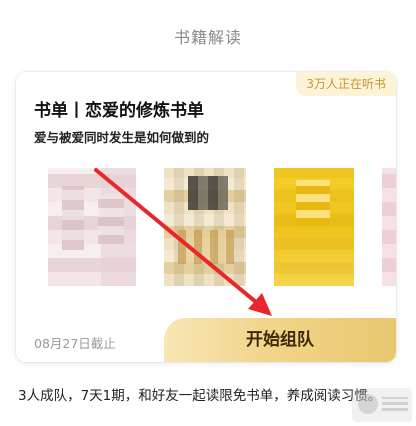 This screenshot has width=416, height=426. Describe the element at coordinates (368, 404) in the screenshot. I see `watermark-badge-icon` at that location.